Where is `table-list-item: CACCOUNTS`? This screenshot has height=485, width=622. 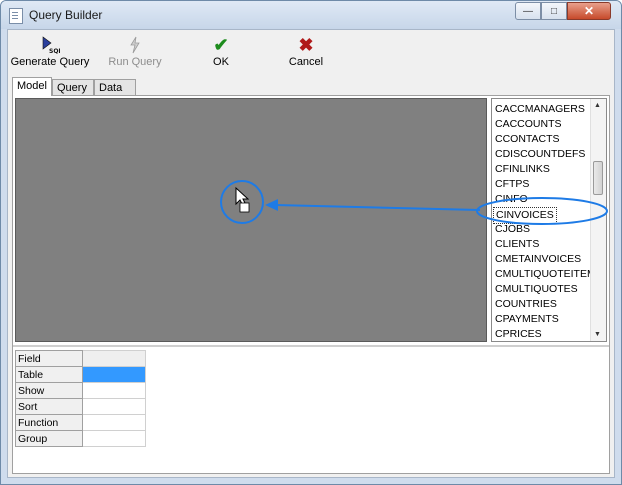 table-list-item: CACCOUNTS is located at coordinates (528, 124).